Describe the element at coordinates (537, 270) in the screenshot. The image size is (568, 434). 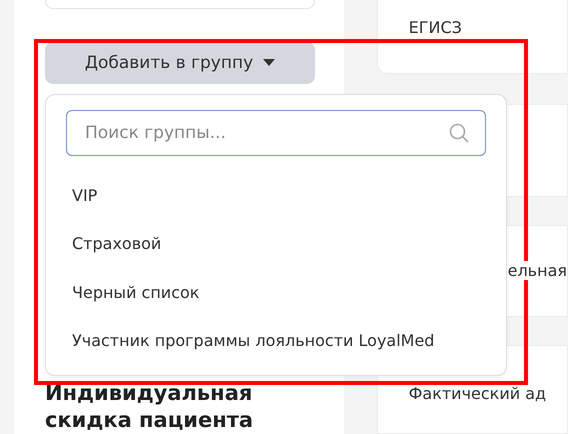
I see `field-label: ельная` at that location.